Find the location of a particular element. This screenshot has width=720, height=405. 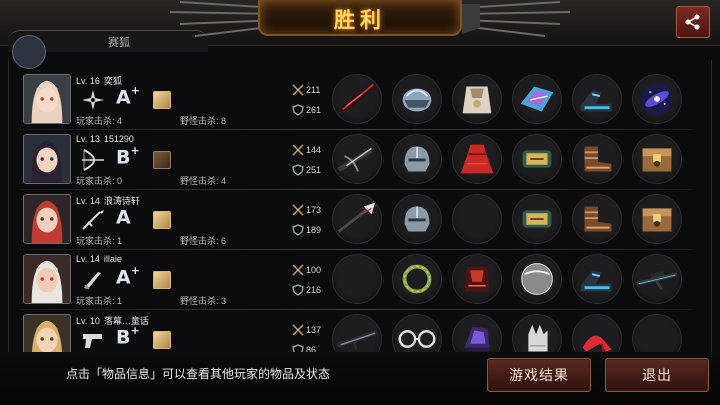

bow-icon is located at coordinates (93, 160).